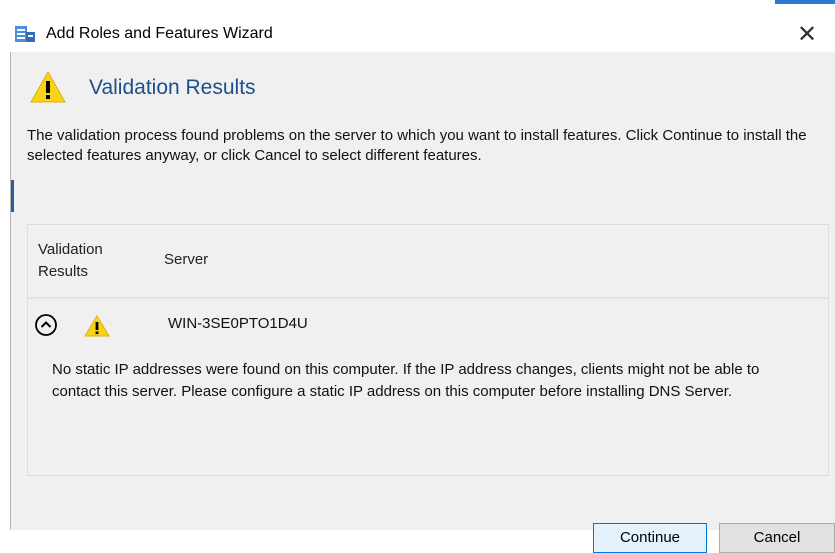  I want to click on focus-marker, so click(12, 196).